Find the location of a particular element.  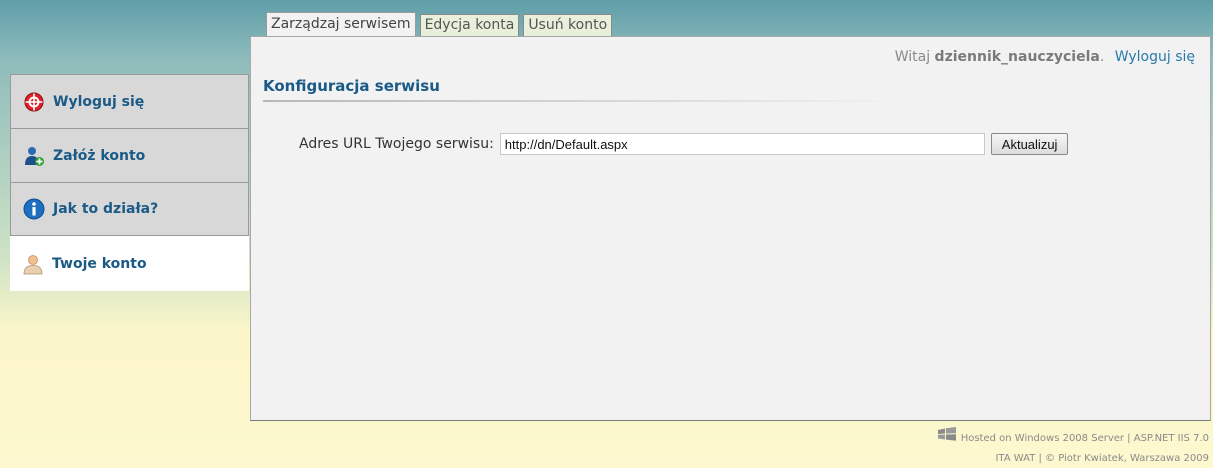

sidebar-item-logout: Wyloguj się is located at coordinates (129, 101).